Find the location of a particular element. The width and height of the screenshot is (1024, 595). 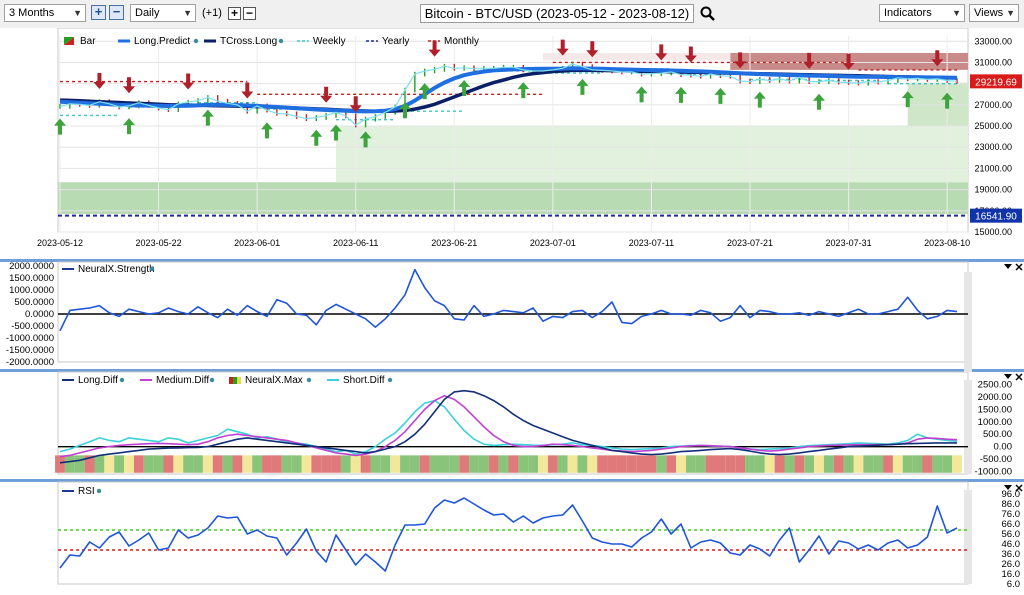

interval-select: Daily ▼ is located at coordinates (163, 13).